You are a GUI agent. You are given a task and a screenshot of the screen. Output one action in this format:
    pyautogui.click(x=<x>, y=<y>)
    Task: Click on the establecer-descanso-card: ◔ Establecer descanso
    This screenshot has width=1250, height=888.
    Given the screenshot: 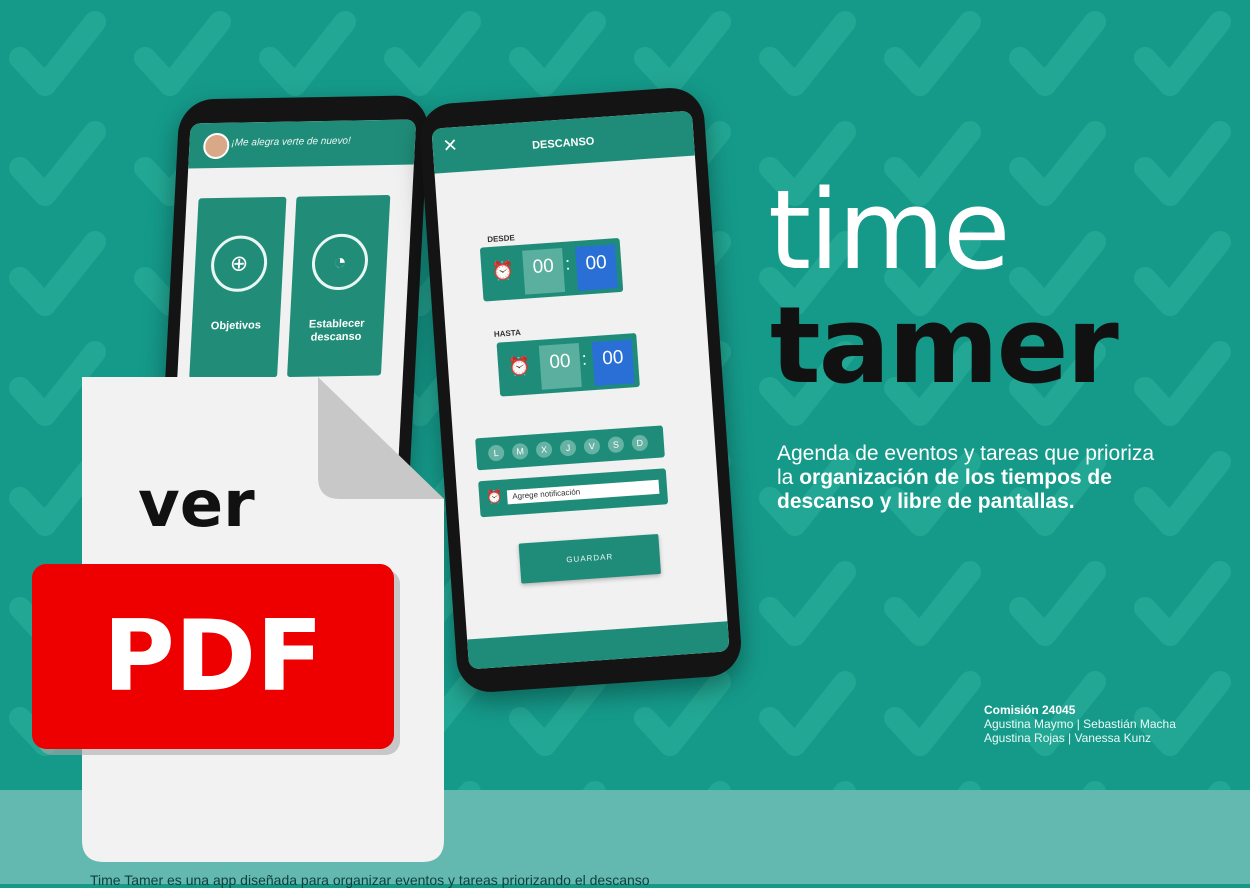 What is the action you would take?
    pyautogui.click(x=339, y=286)
    